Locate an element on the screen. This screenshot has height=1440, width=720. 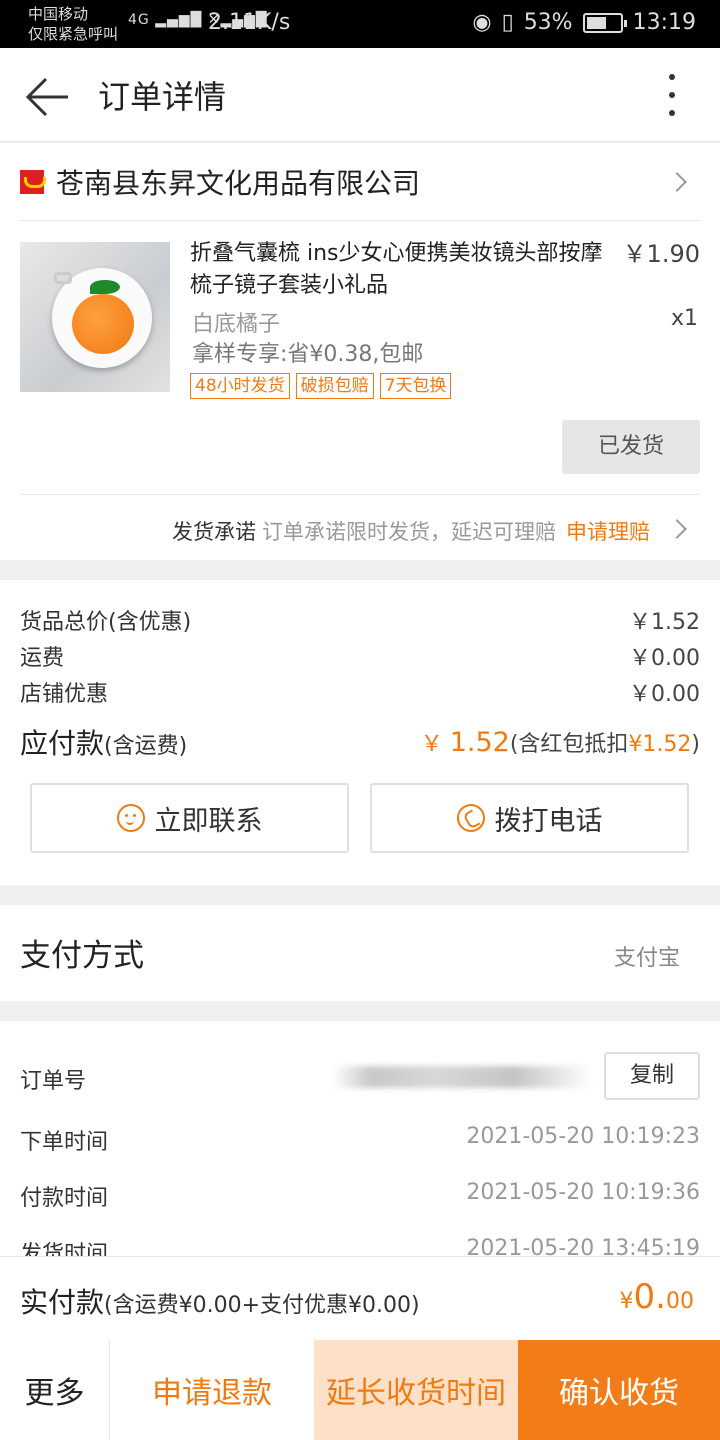
shipping-fee-value: ￥0.00 is located at coordinates (664, 658).